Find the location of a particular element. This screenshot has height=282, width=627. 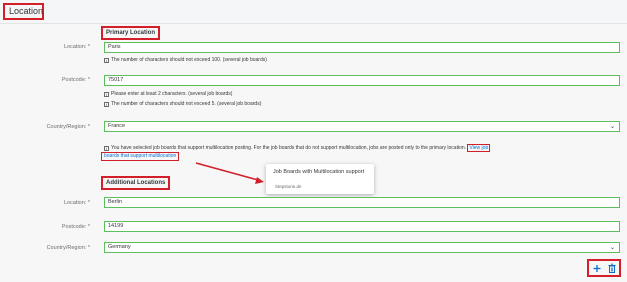

delete-location-button is located at coordinates (612, 268).